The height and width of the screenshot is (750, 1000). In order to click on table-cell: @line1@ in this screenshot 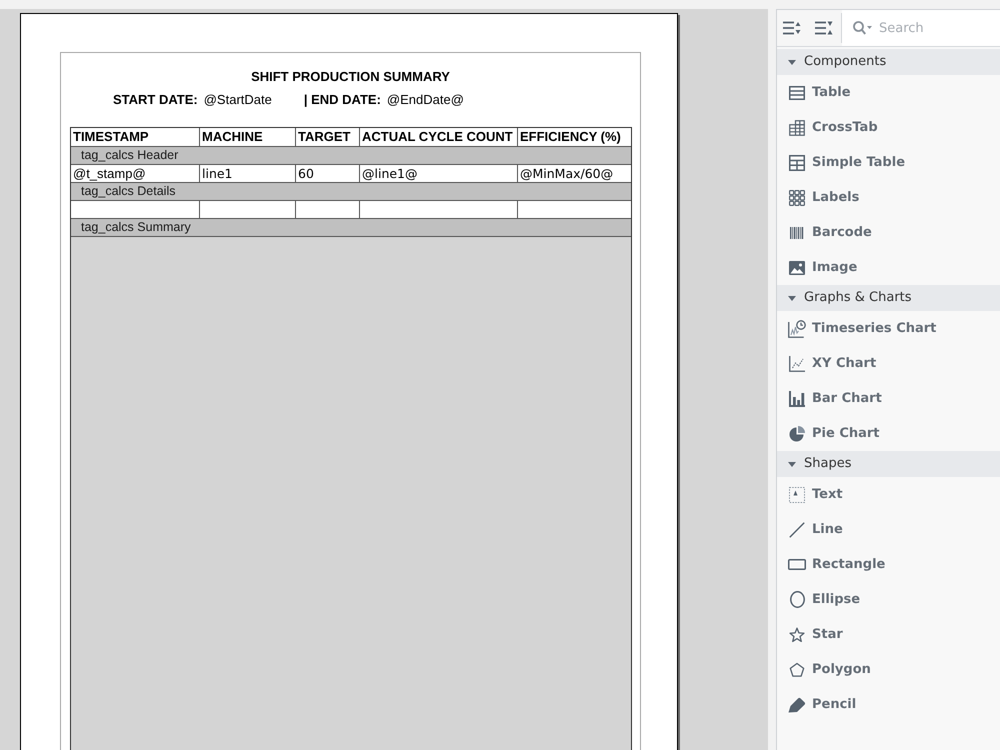, I will do `click(439, 173)`.